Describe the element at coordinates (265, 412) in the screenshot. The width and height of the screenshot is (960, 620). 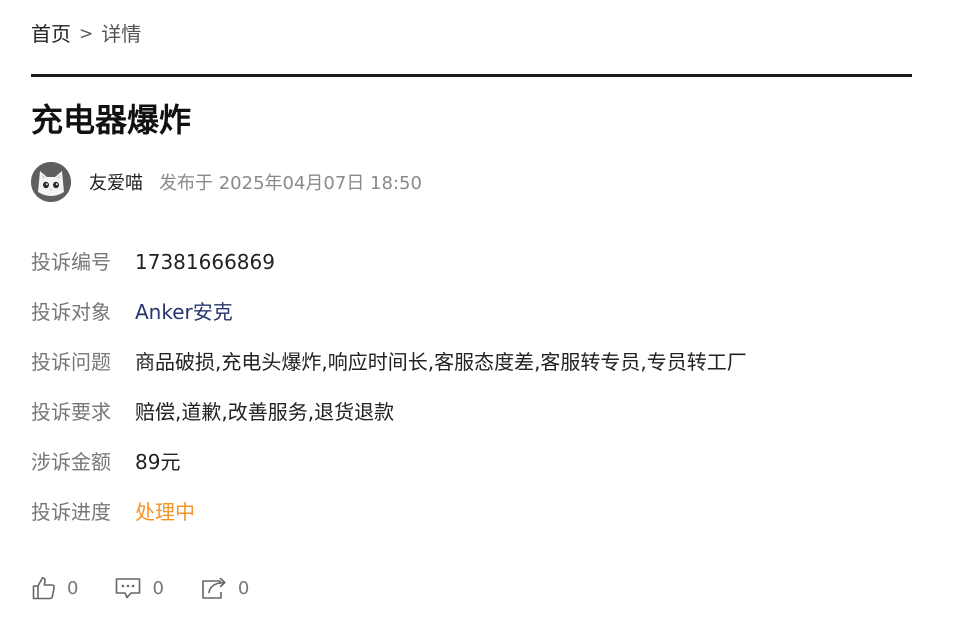
I see `complaint-demands-value: 赔偿,道歉,改善服务,退货退款` at that location.